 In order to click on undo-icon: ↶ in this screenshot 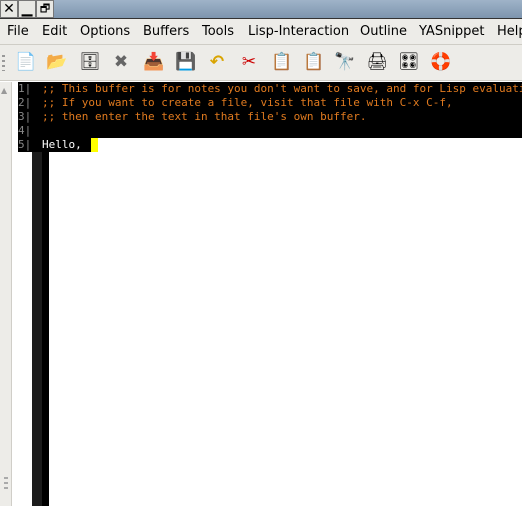, I will do `click(217, 62)`.